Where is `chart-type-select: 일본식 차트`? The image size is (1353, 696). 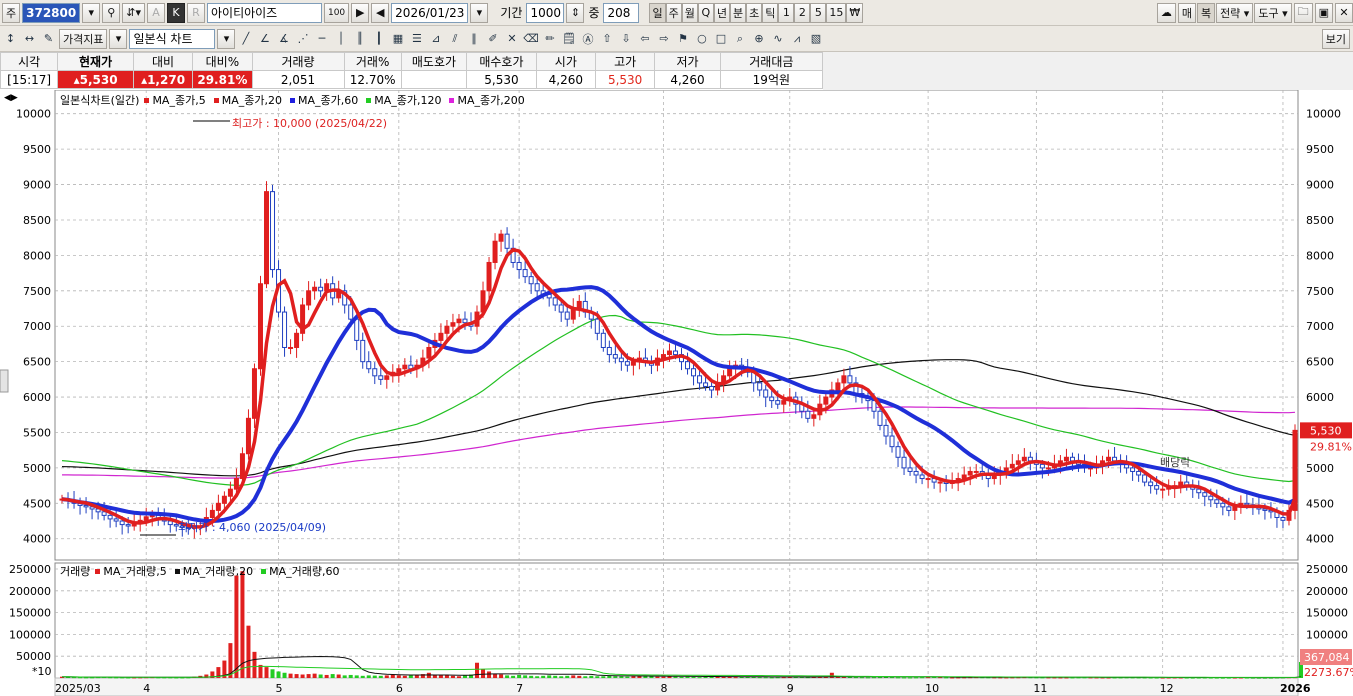
chart-type-select: 일본식 차트 is located at coordinates (172, 38).